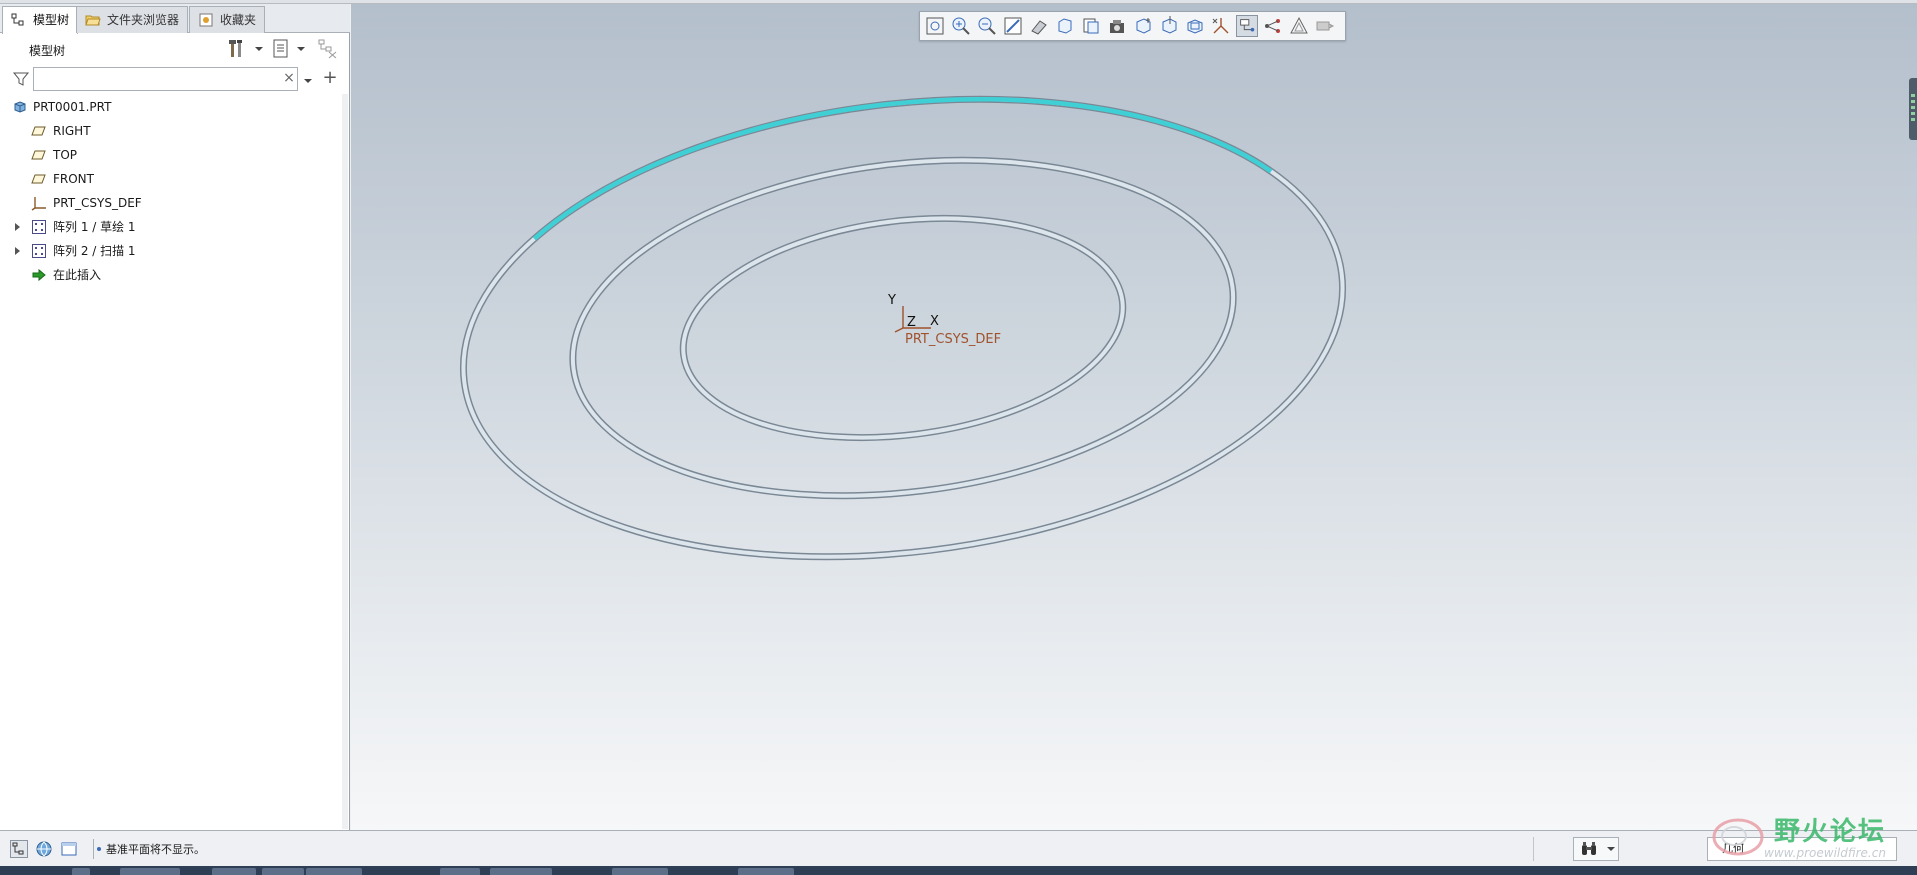  What do you see at coordinates (39, 275) in the screenshot?
I see `insert-arrow-icon` at bounding box center [39, 275].